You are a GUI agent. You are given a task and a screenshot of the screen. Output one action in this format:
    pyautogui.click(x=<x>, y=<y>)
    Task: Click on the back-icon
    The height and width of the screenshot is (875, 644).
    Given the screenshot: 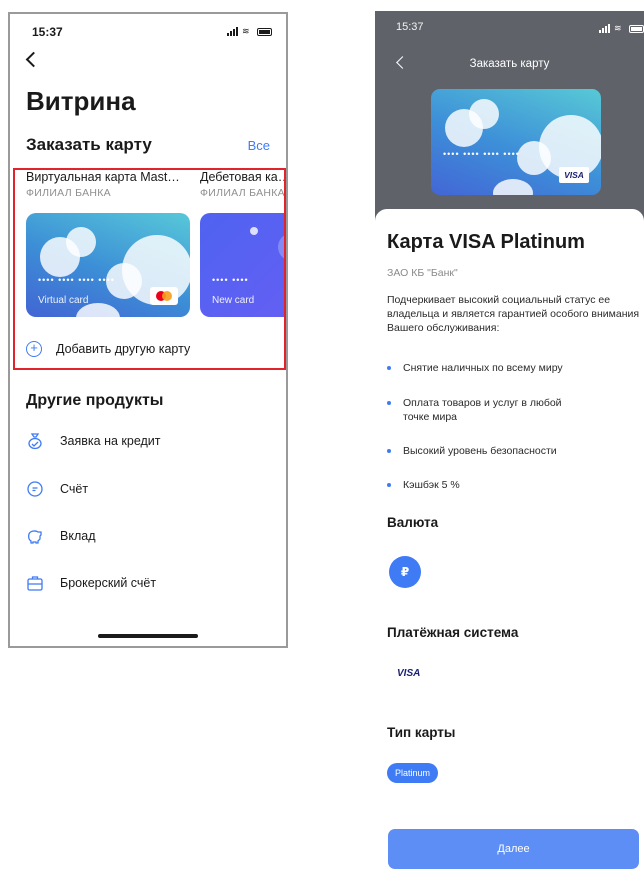 What is the action you would take?
    pyautogui.click(x=33, y=59)
    